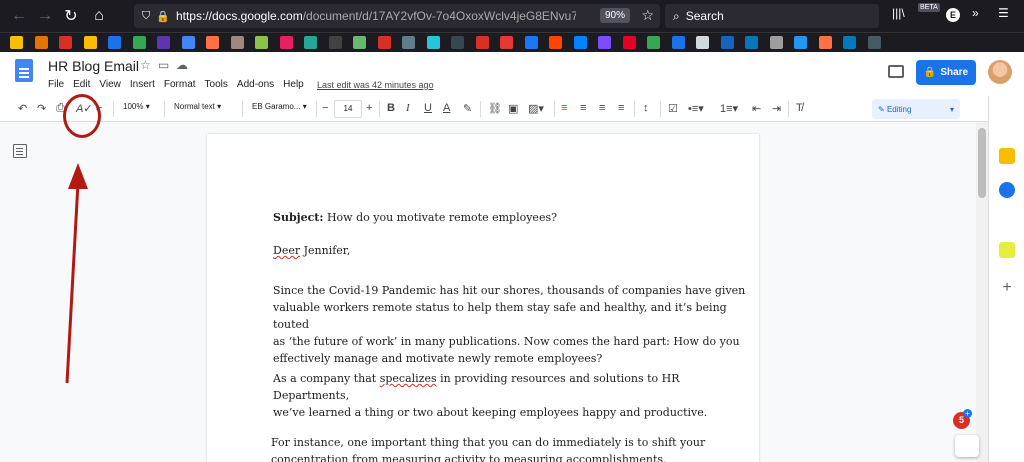 Image resolution: width=1024 pixels, height=462 pixels. I want to click on justify-icon: ≡, so click(621, 108).